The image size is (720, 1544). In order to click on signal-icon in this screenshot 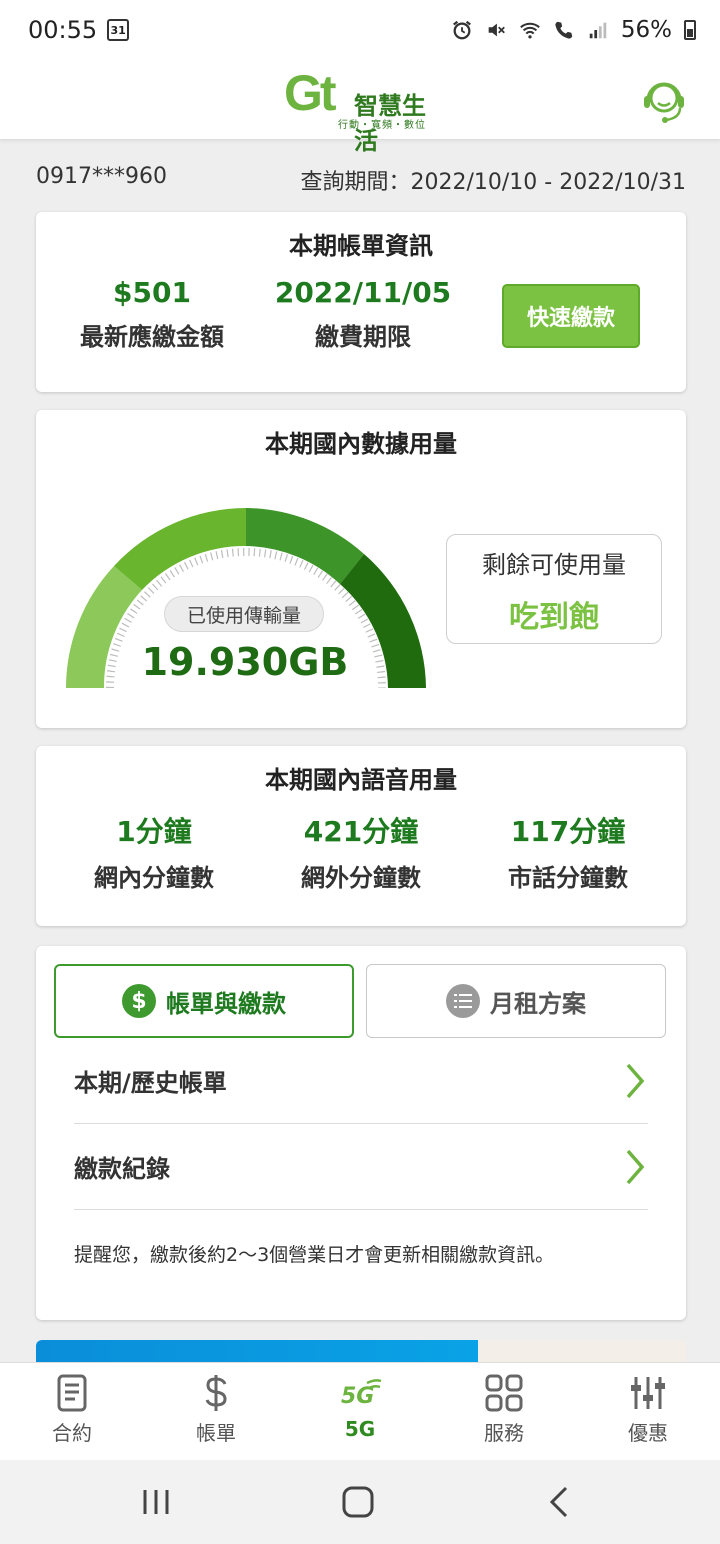, I will do `click(598, 30)`.